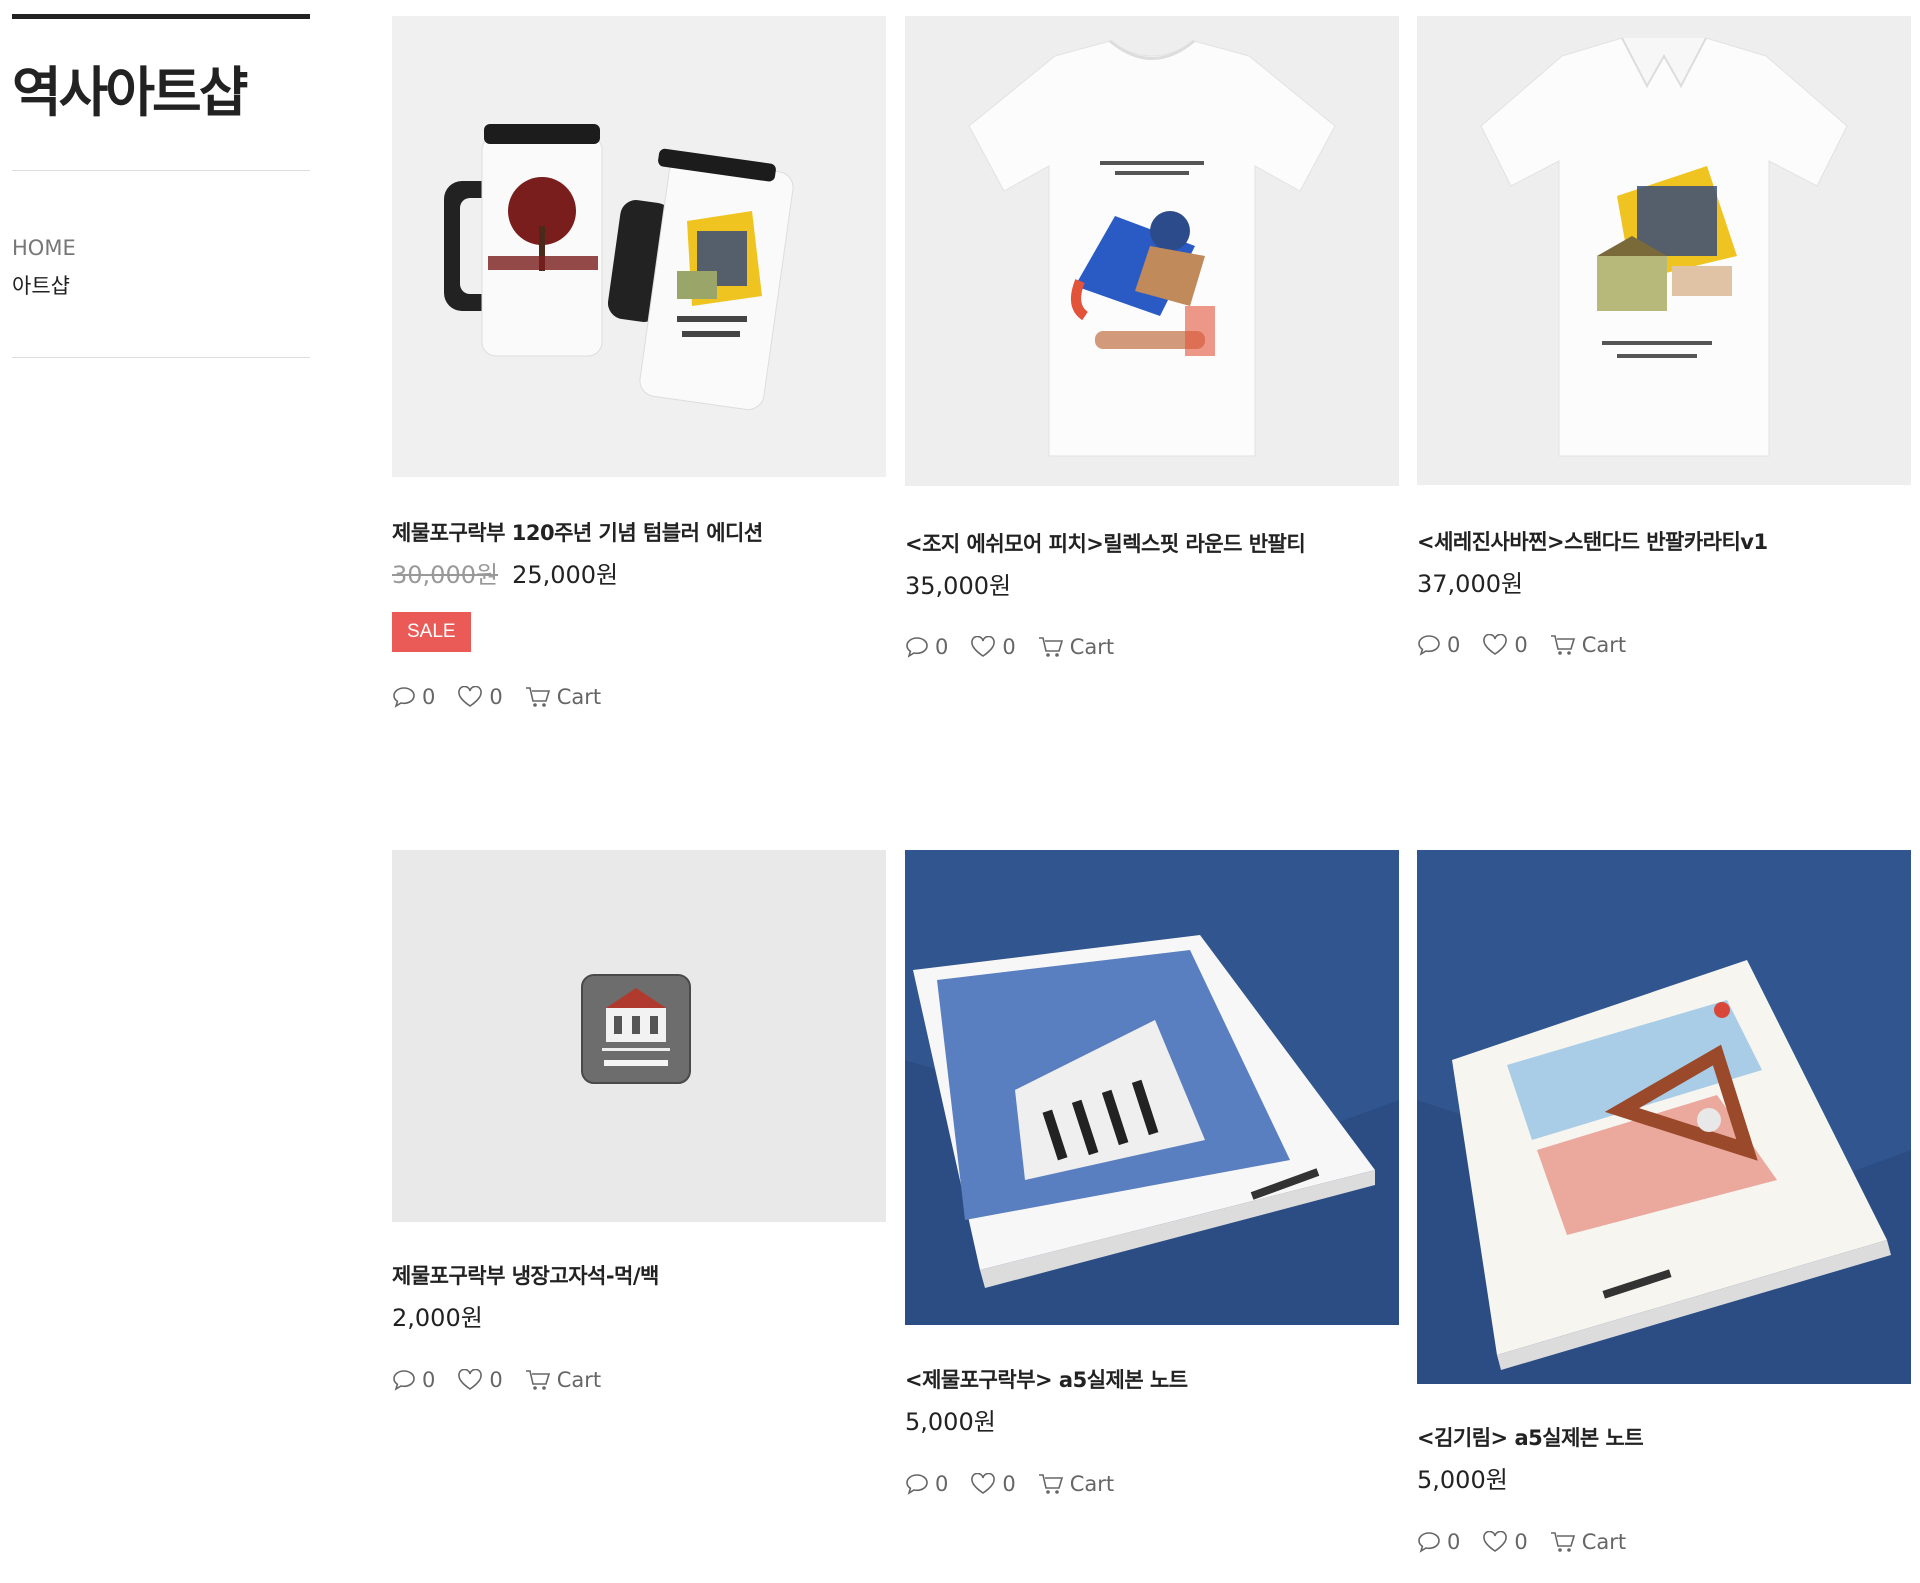 The image size is (1920, 1583). I want to click on product-image-magnet, so click(639, 1036).